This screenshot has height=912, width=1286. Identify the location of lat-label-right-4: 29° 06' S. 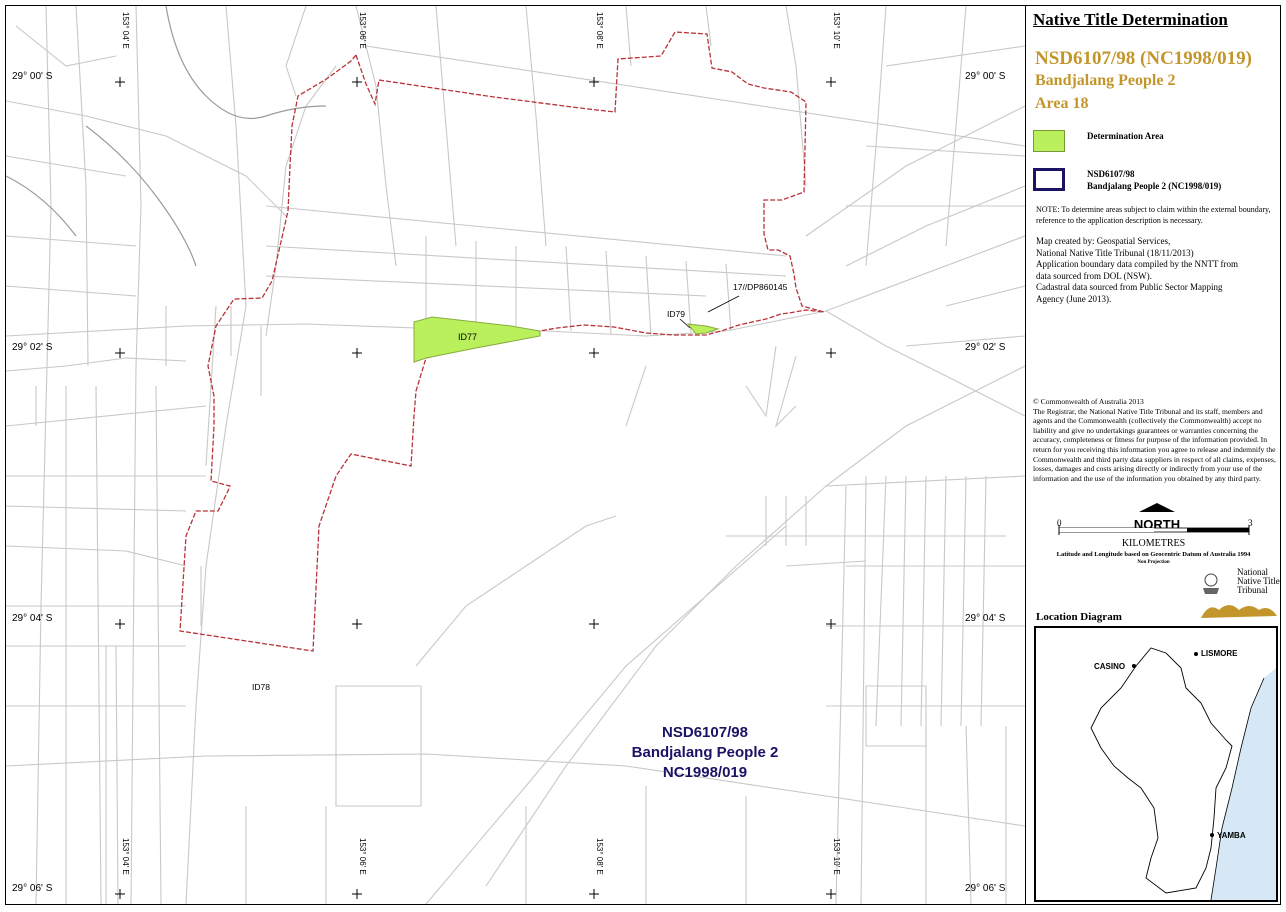
(985, 888).